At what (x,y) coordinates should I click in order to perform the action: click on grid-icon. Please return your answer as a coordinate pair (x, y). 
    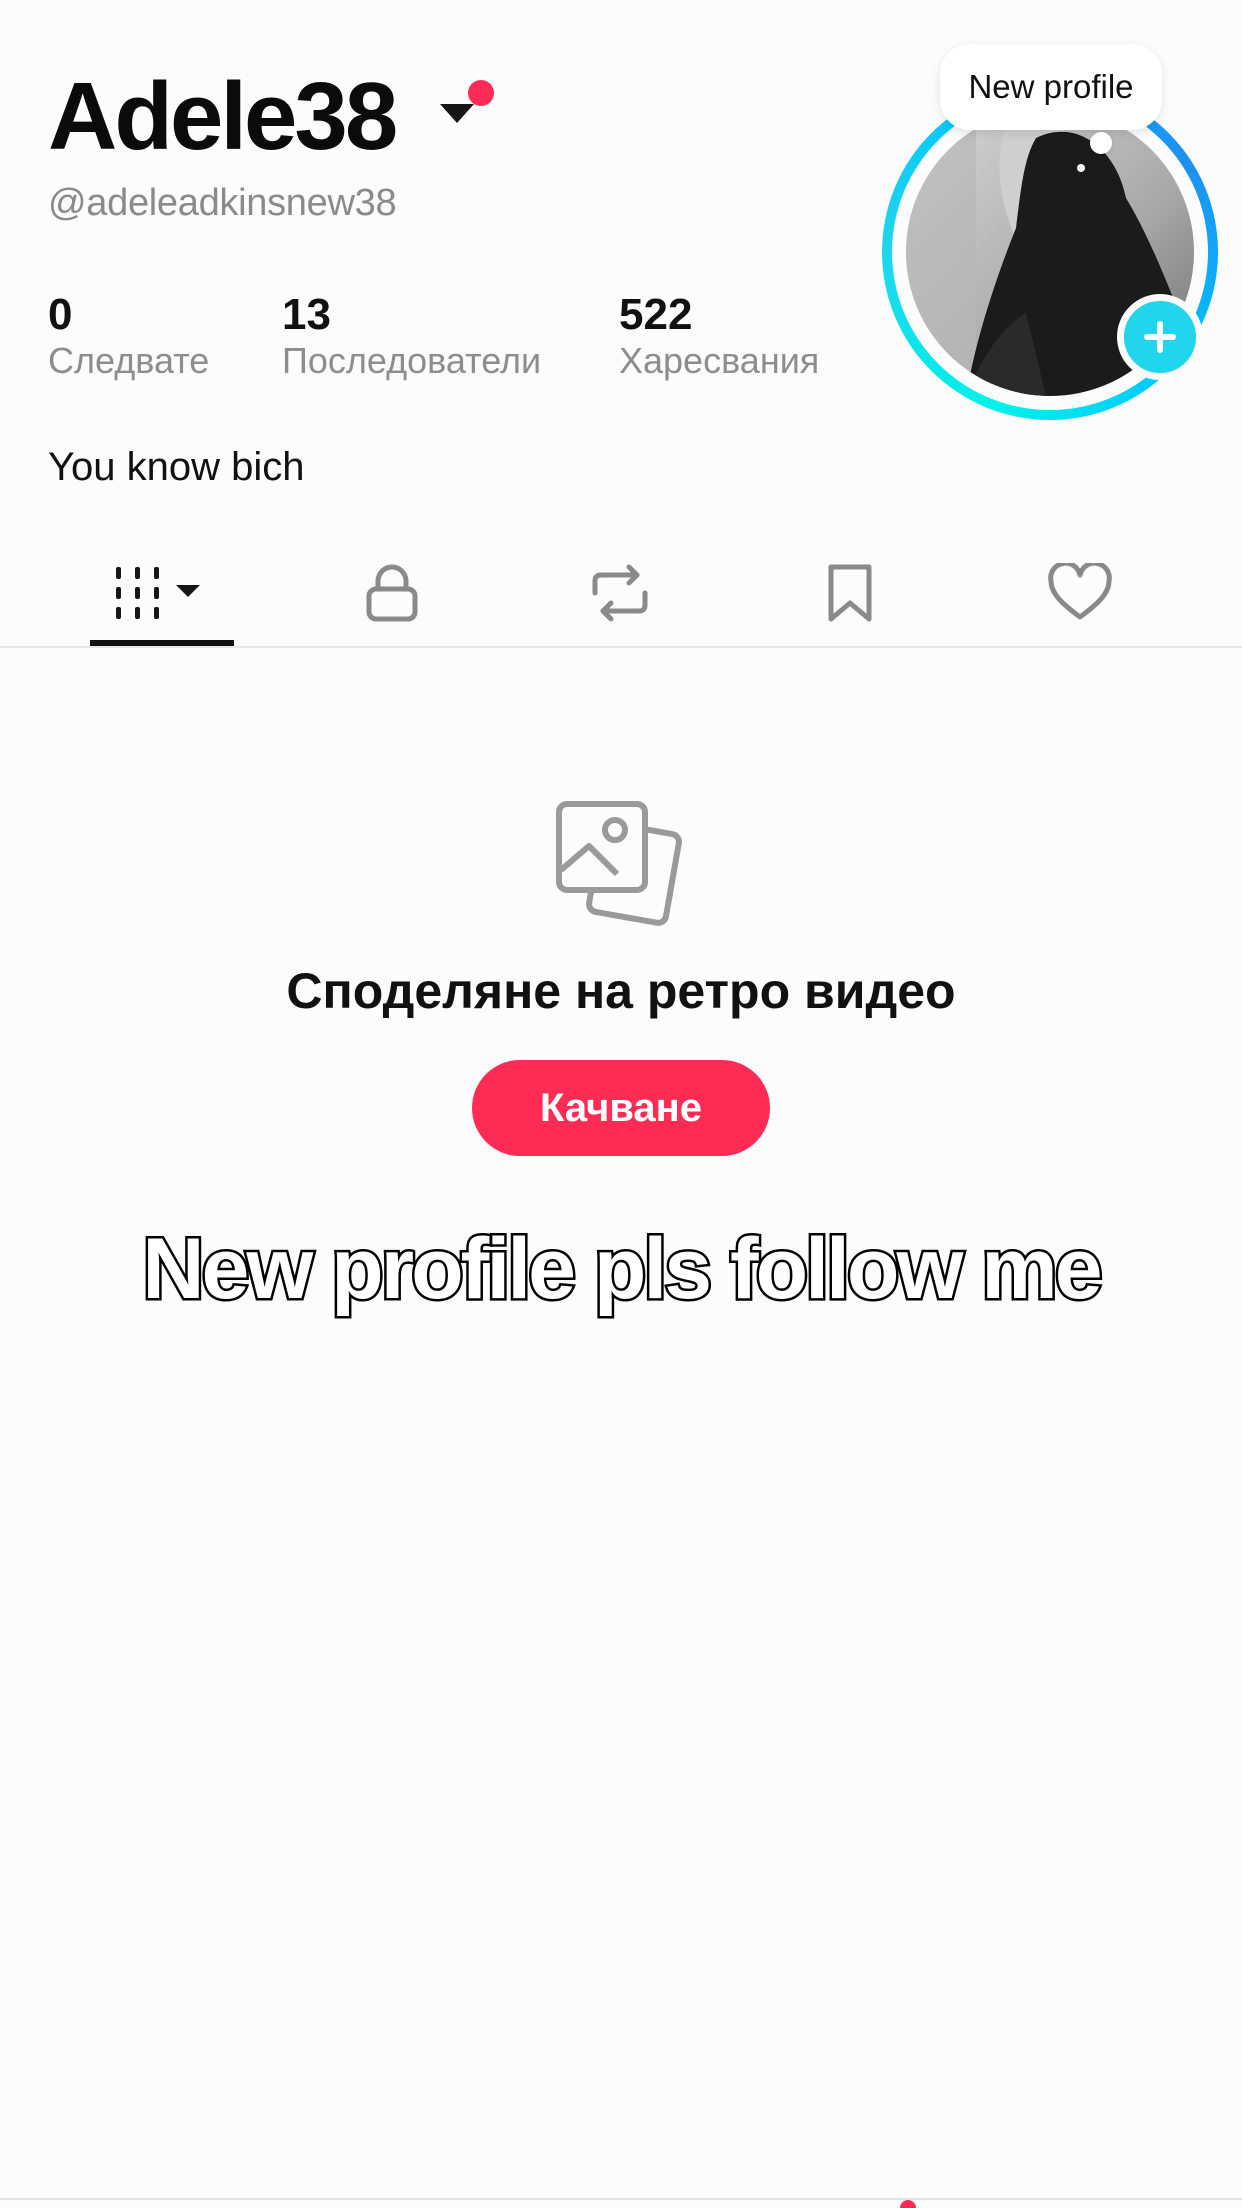
    Looking at the image, I should click on (158, 593).